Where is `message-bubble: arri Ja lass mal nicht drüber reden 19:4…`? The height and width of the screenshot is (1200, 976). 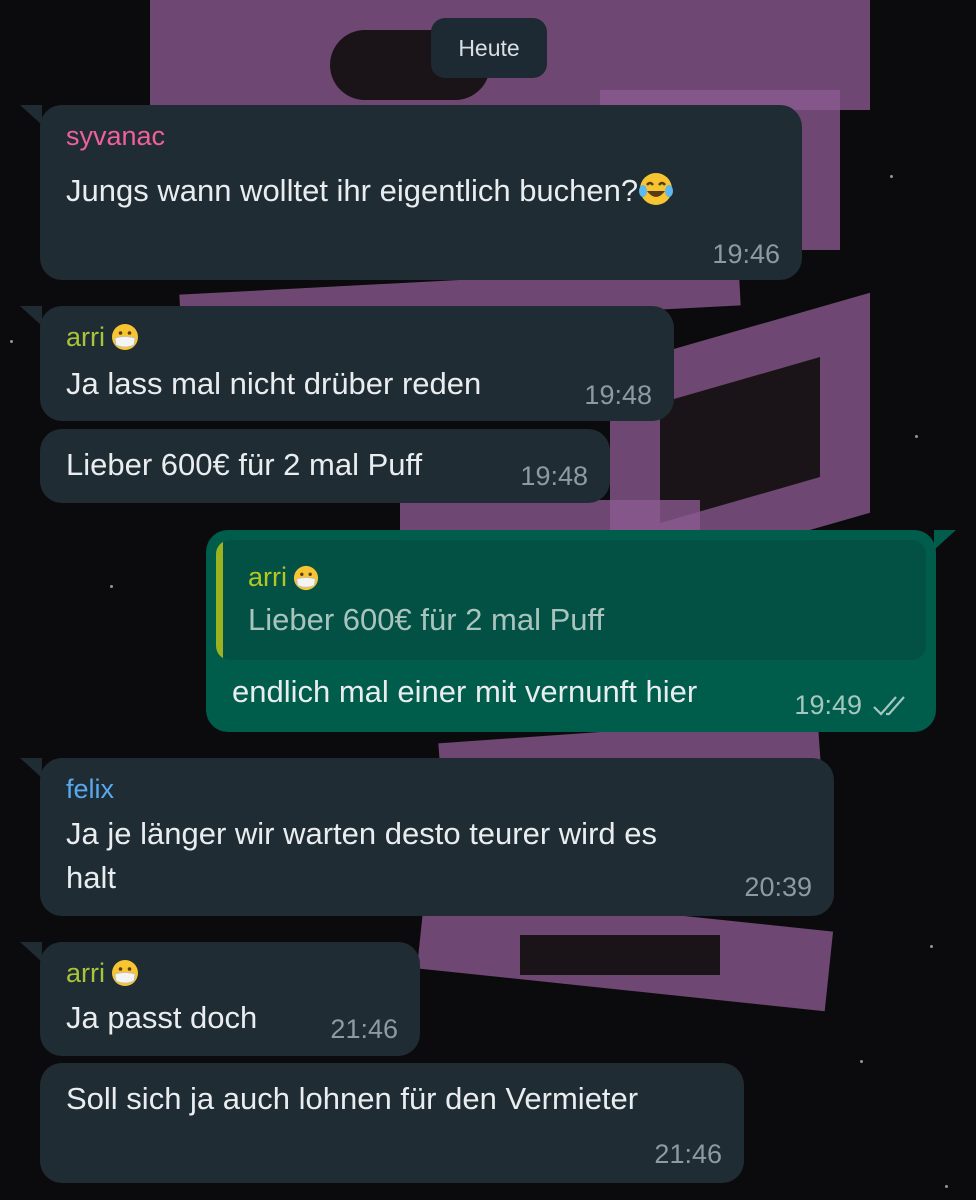
message-bubble: arri Ja lass mal nicht drüber reden 19:4… is located at coordinates (357, 363).